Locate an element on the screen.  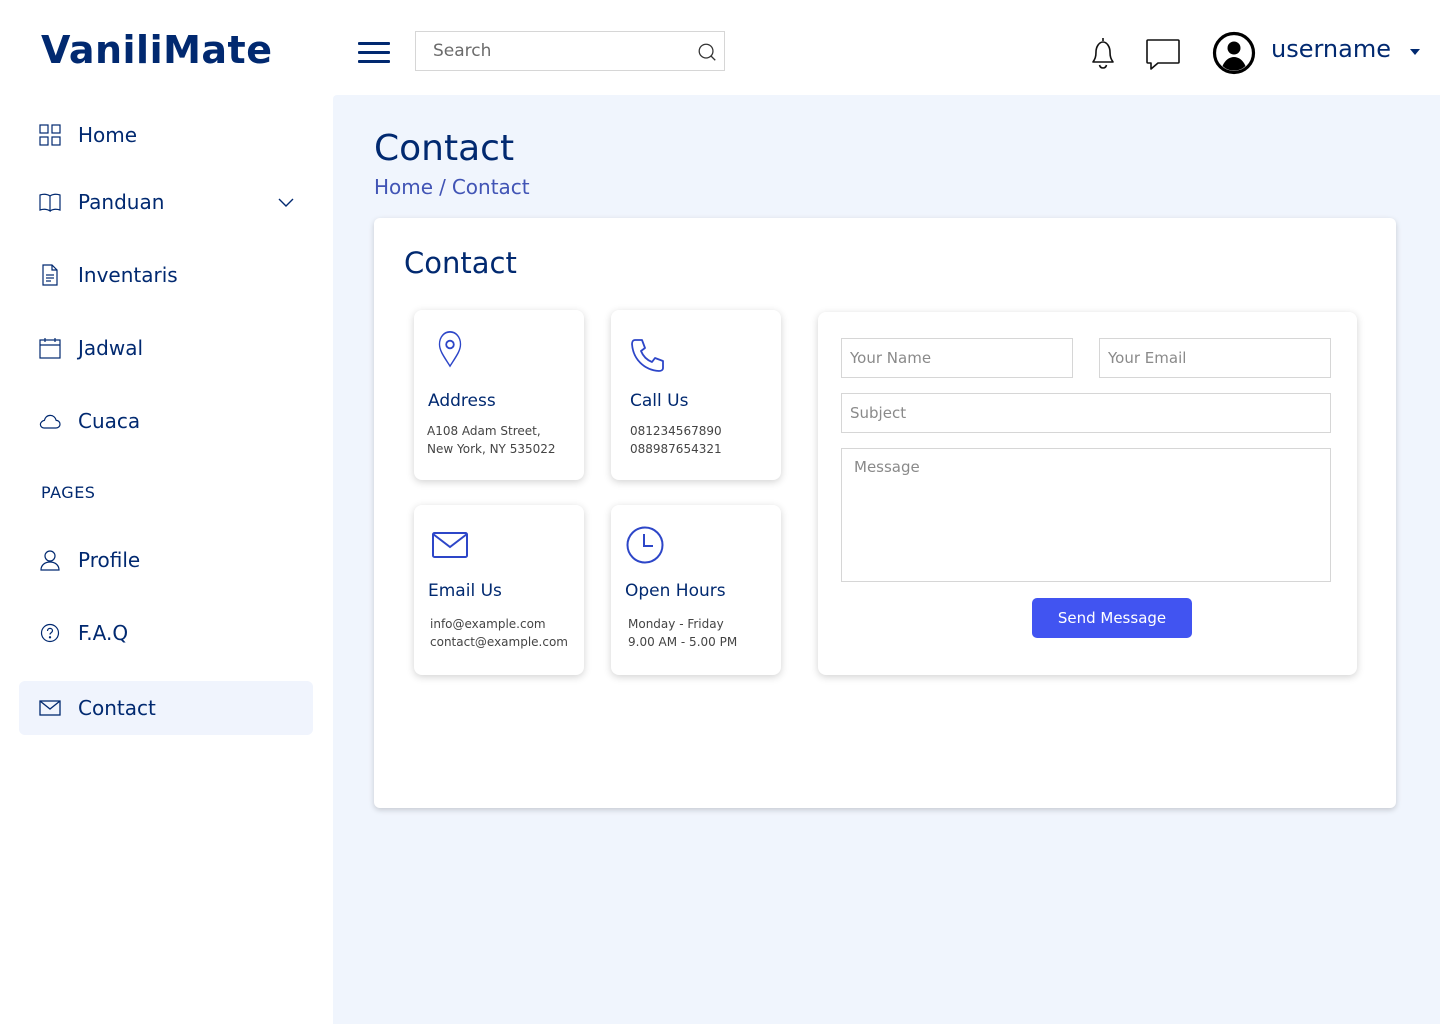
page-title: Contact is located at coordinates (444, 148).